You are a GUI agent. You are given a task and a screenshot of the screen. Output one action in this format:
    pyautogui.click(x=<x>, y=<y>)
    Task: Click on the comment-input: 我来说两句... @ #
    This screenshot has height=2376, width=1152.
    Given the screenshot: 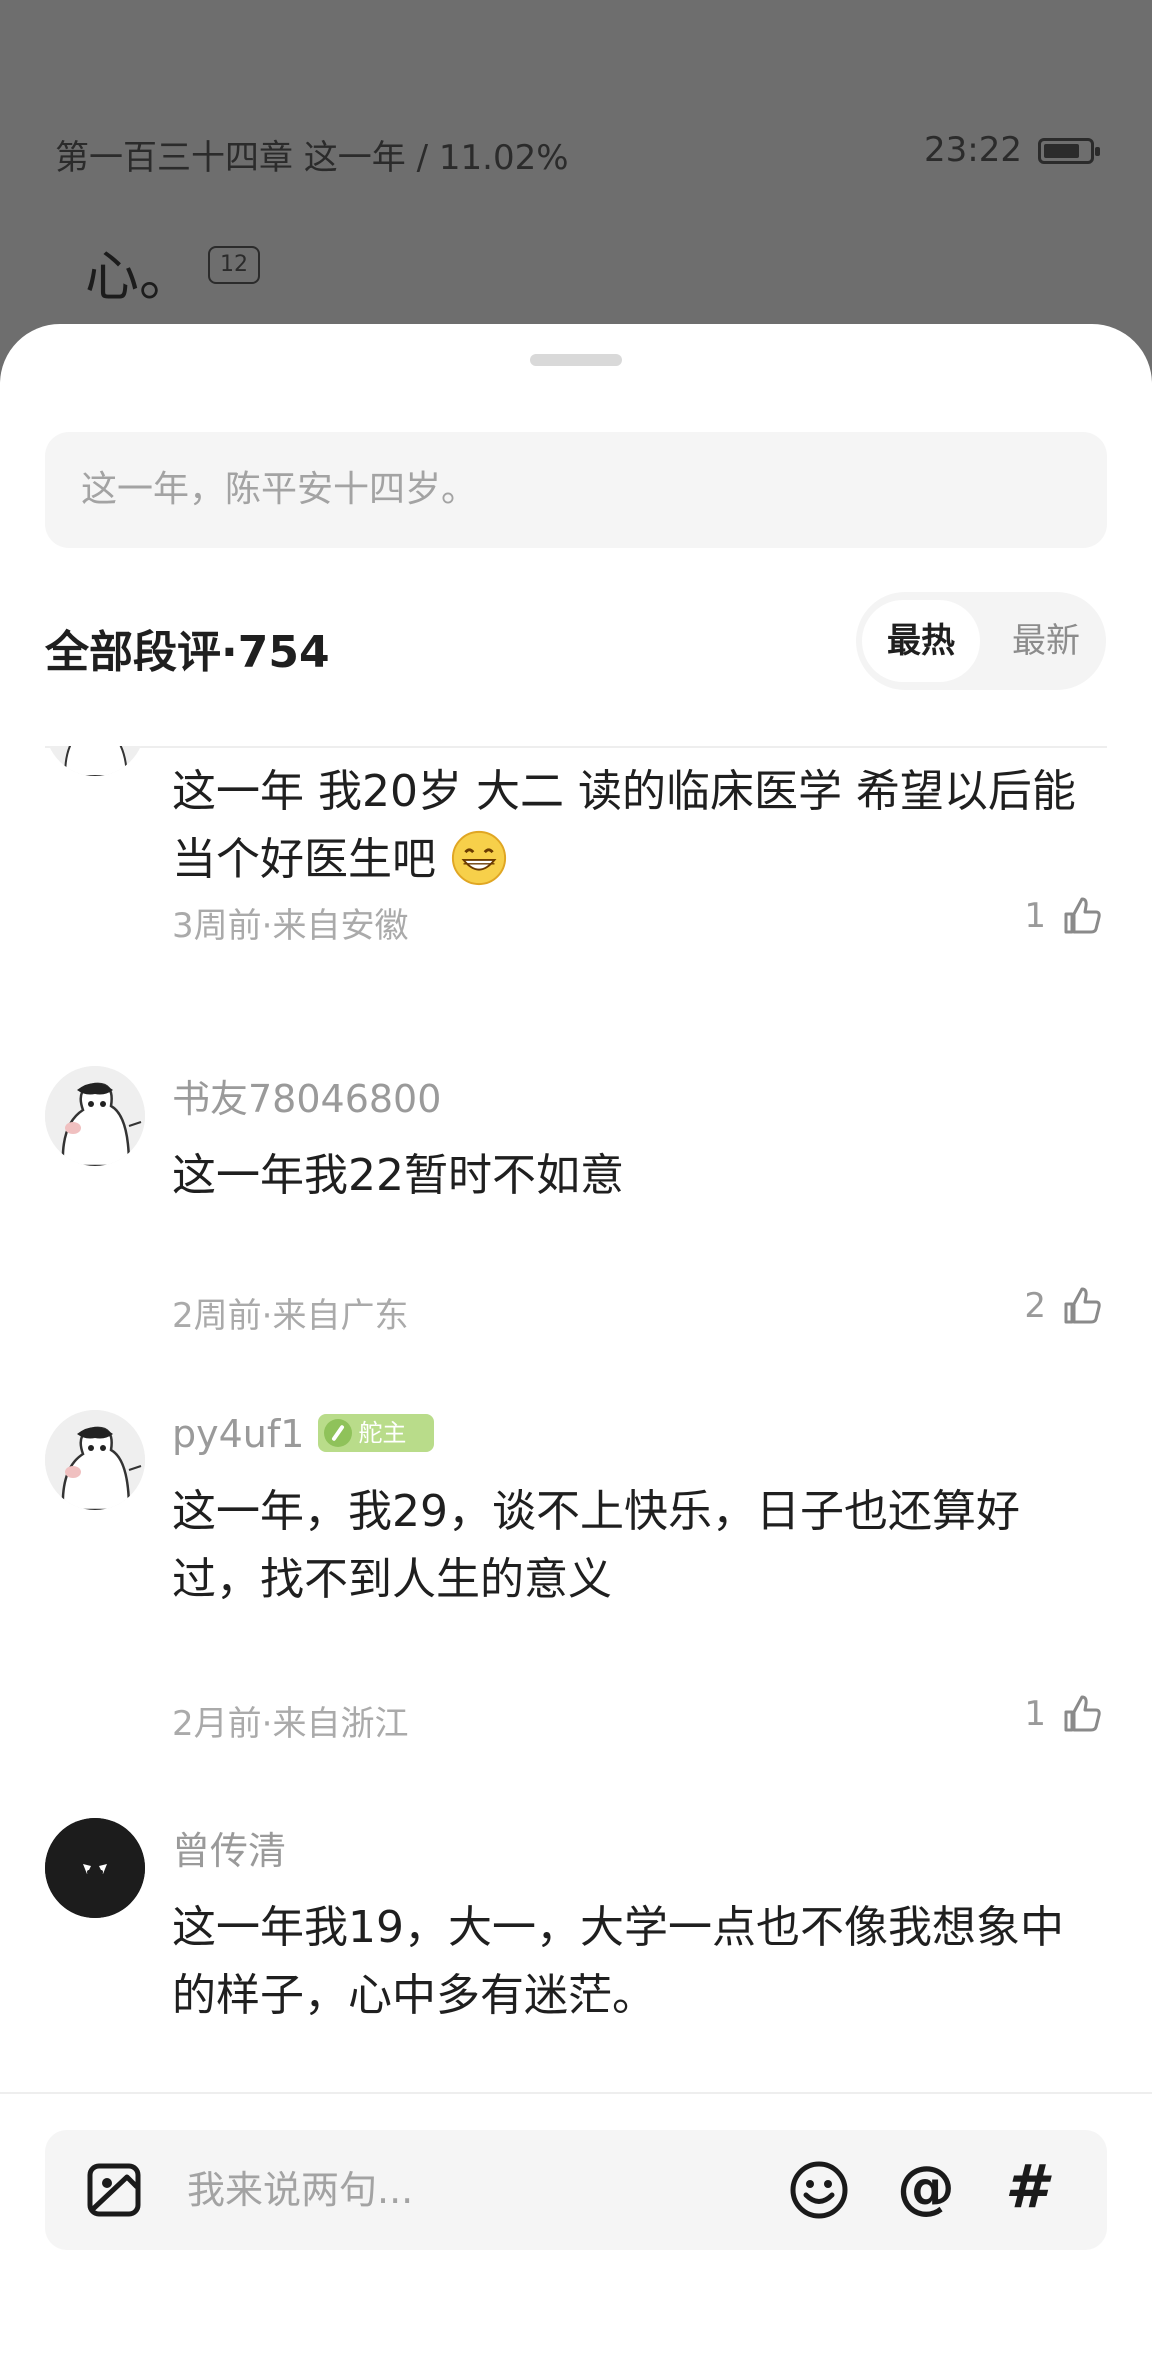 What is the action you would take?
    pyautogui.click(x=576, y=2190)
    